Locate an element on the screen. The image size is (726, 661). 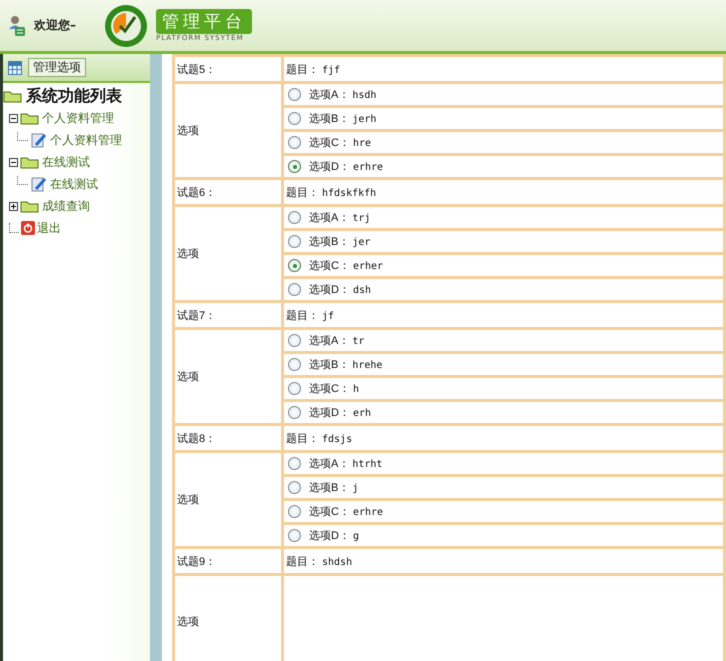
question-number: 试题7： is located at coordinates (196, 316).